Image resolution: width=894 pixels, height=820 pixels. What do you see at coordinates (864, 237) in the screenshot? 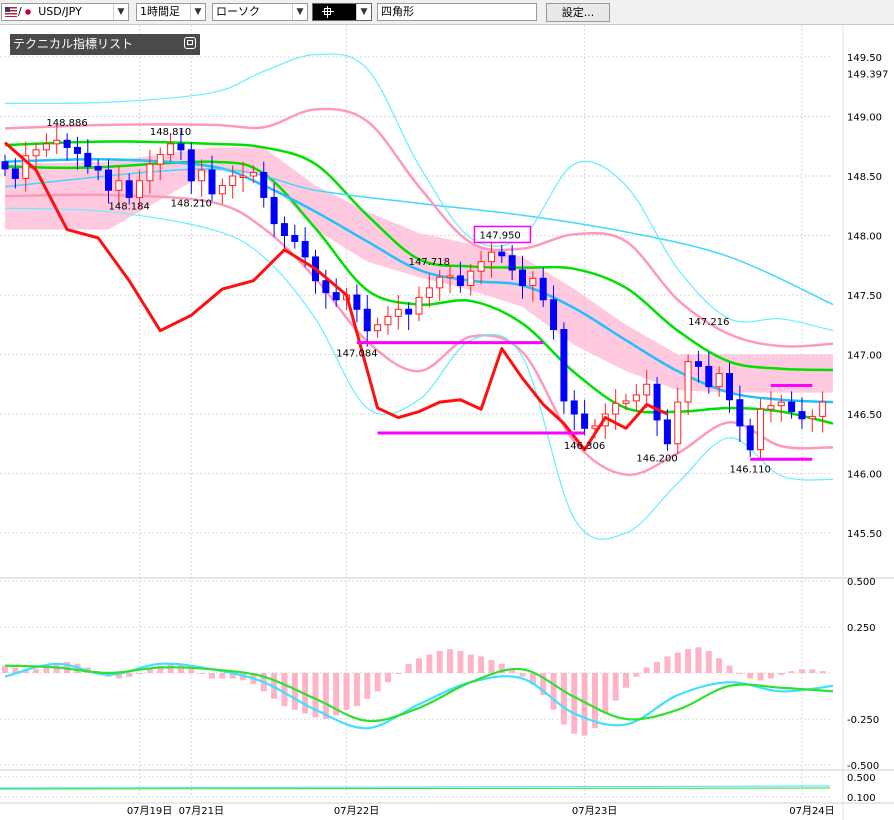
I see `price-axis-label: 148.00` at bounding box center [864, 237].